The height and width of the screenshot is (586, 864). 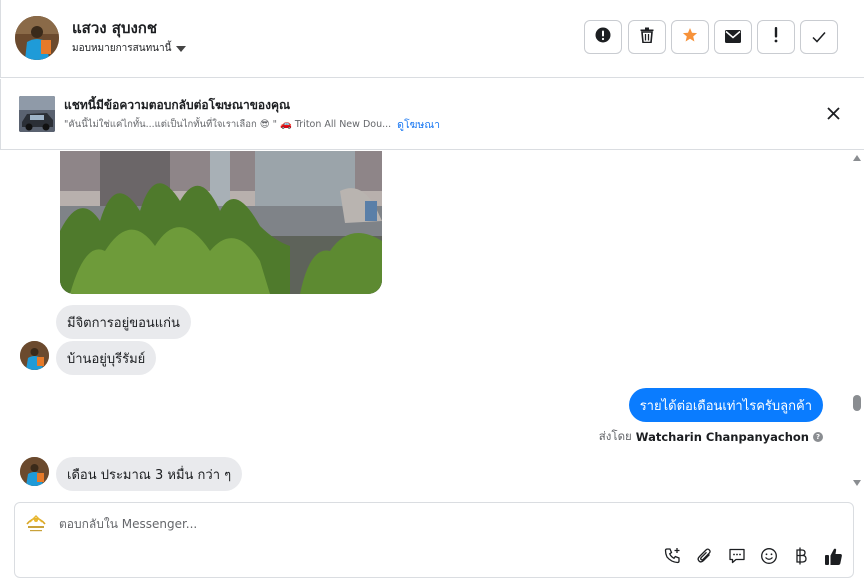 I want to click on thumbs-up-icon, so click(x=833, y=558).